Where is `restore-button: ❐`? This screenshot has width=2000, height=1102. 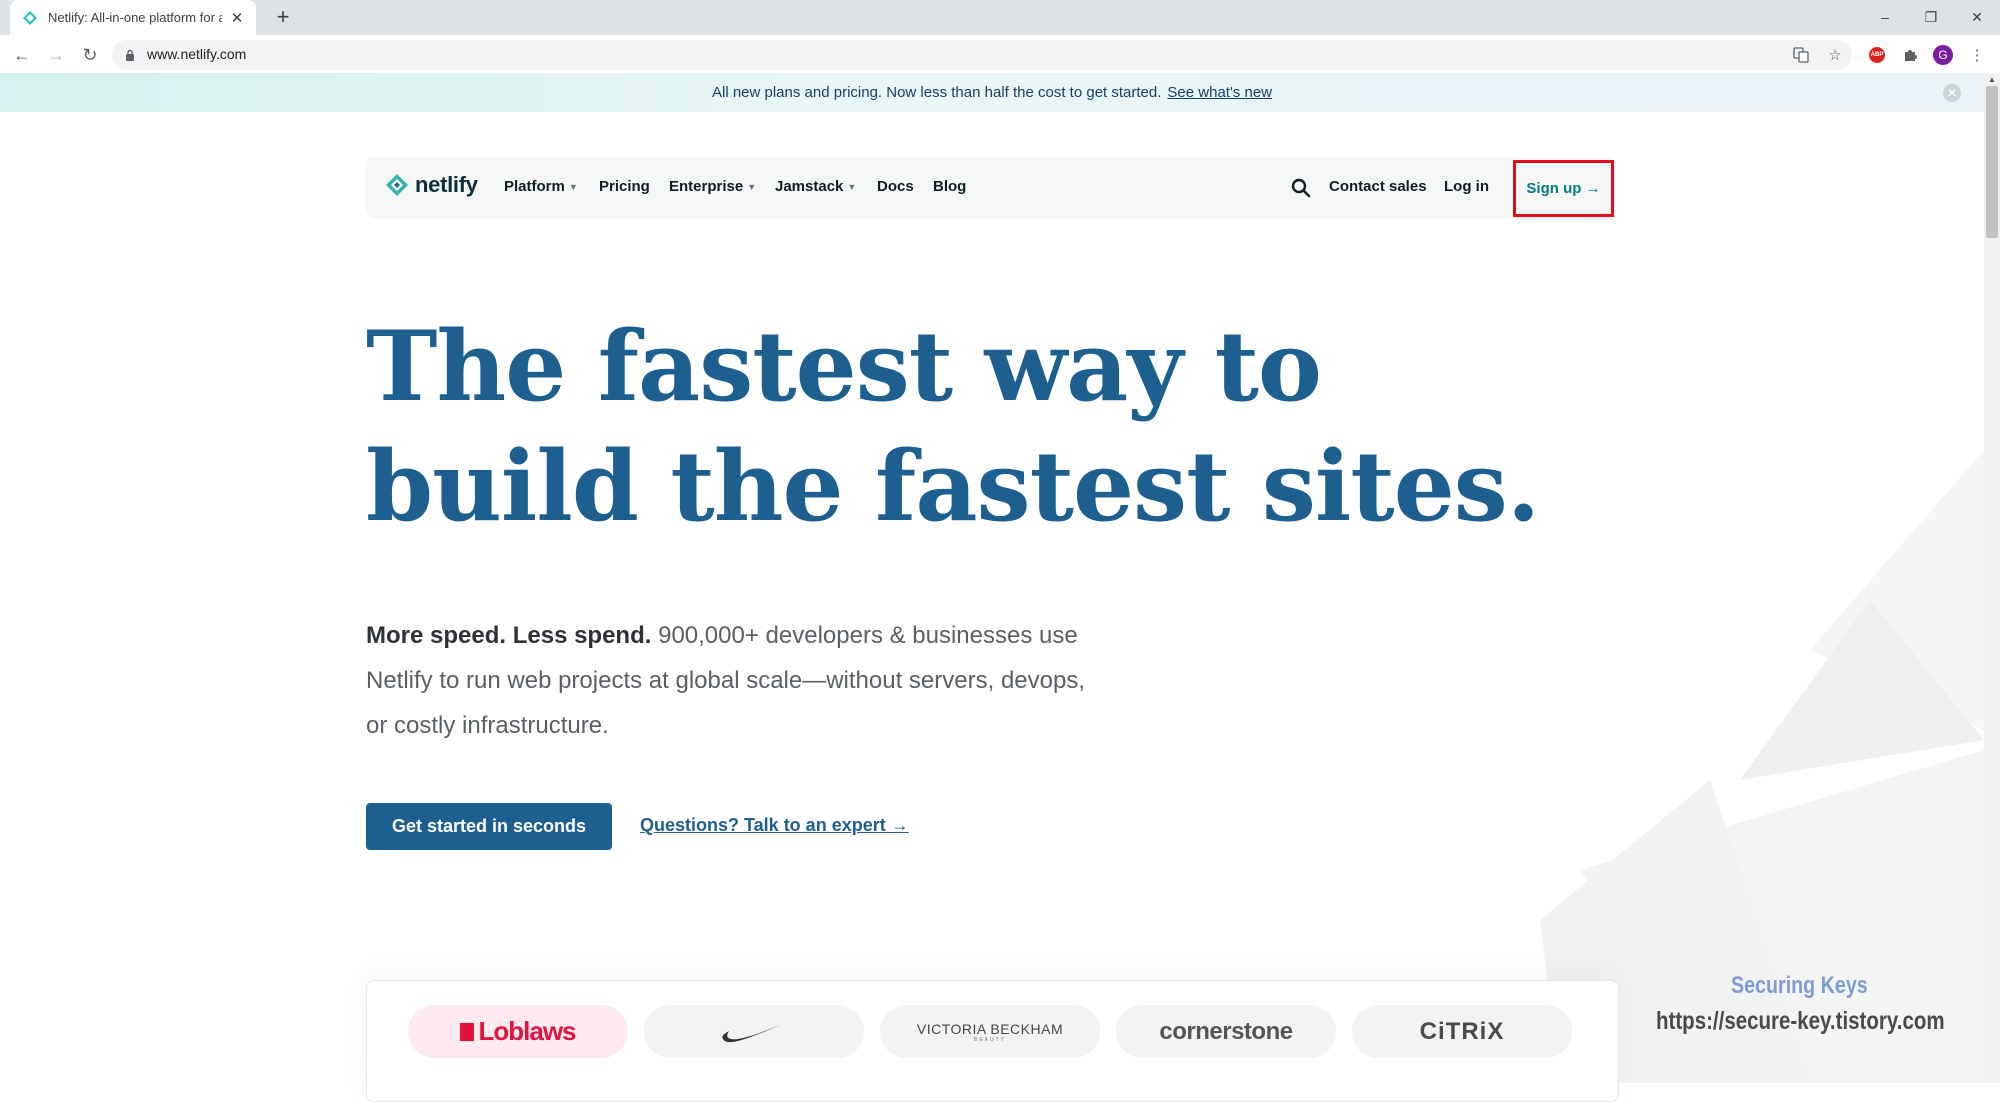
restore-button: ❐ is located at coordinates (1931, 17).